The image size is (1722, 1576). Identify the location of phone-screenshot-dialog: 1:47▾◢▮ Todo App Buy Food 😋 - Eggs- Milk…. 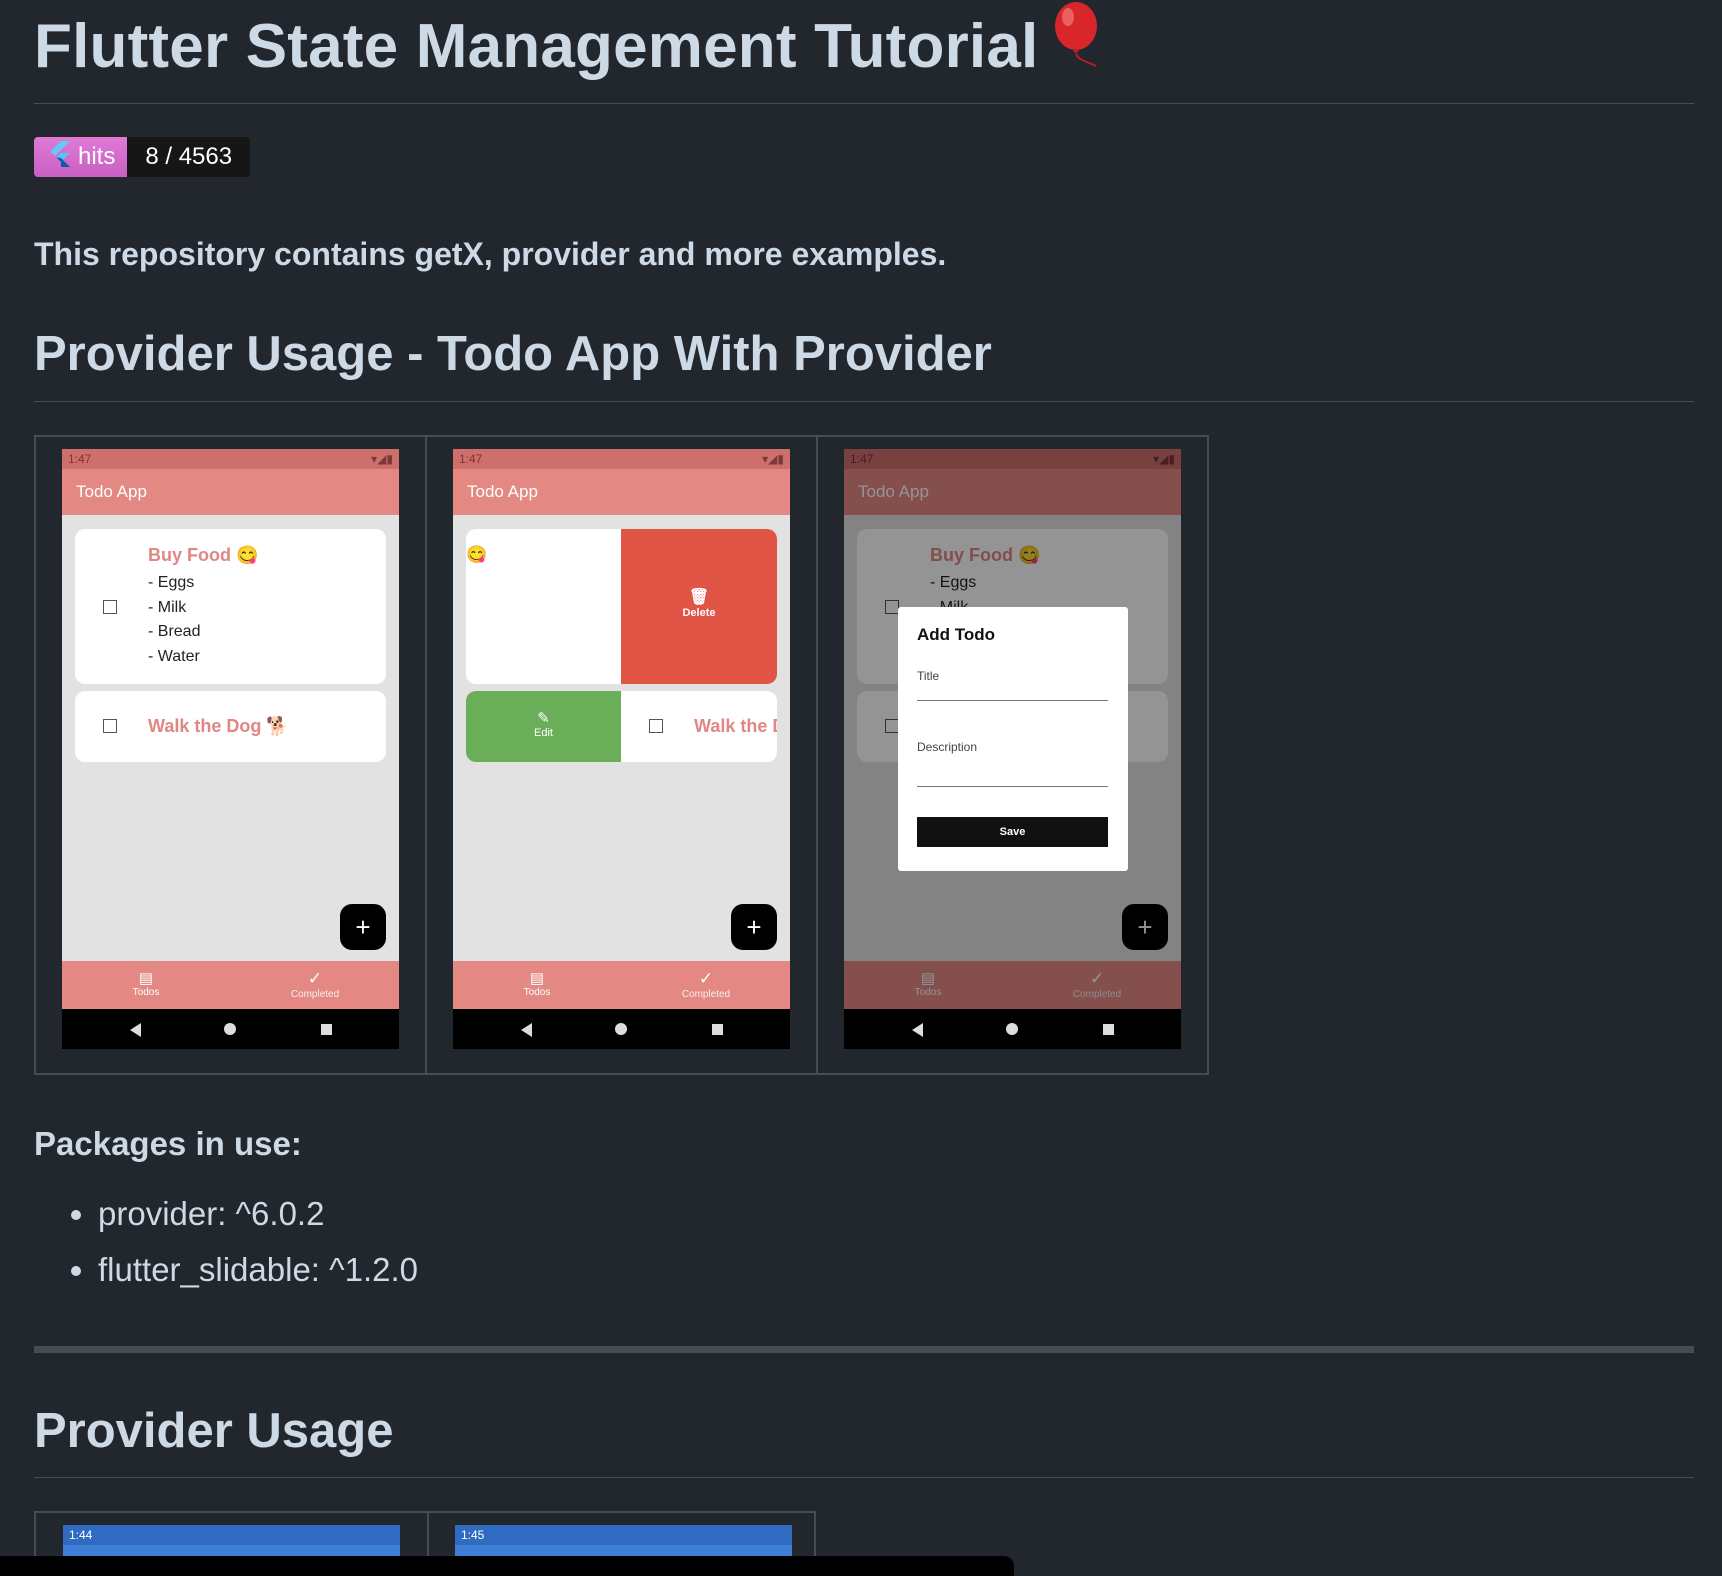
(1012, 749).